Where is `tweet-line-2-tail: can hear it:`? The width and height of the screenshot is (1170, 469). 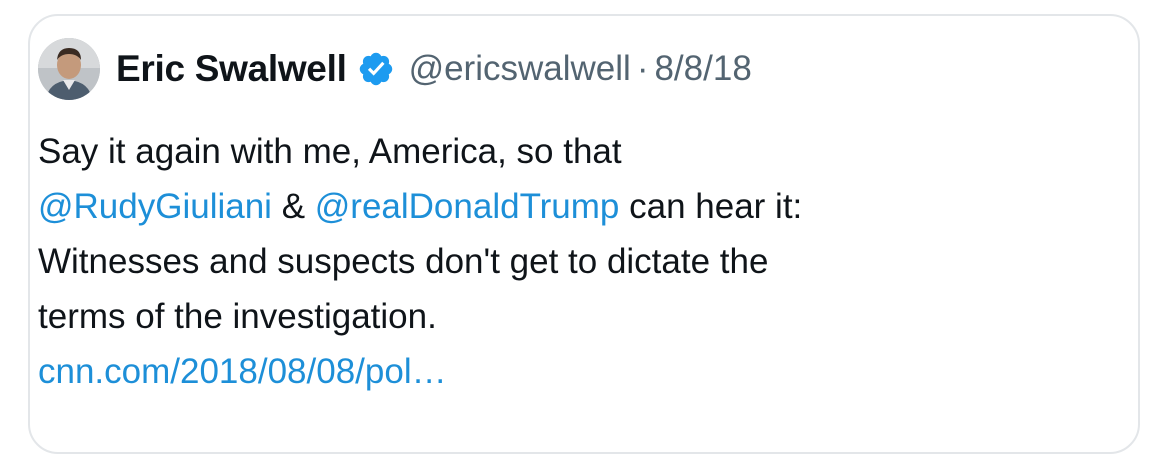 tweet-line-2-tail: can hear it: is located at coordinates (711, 206).